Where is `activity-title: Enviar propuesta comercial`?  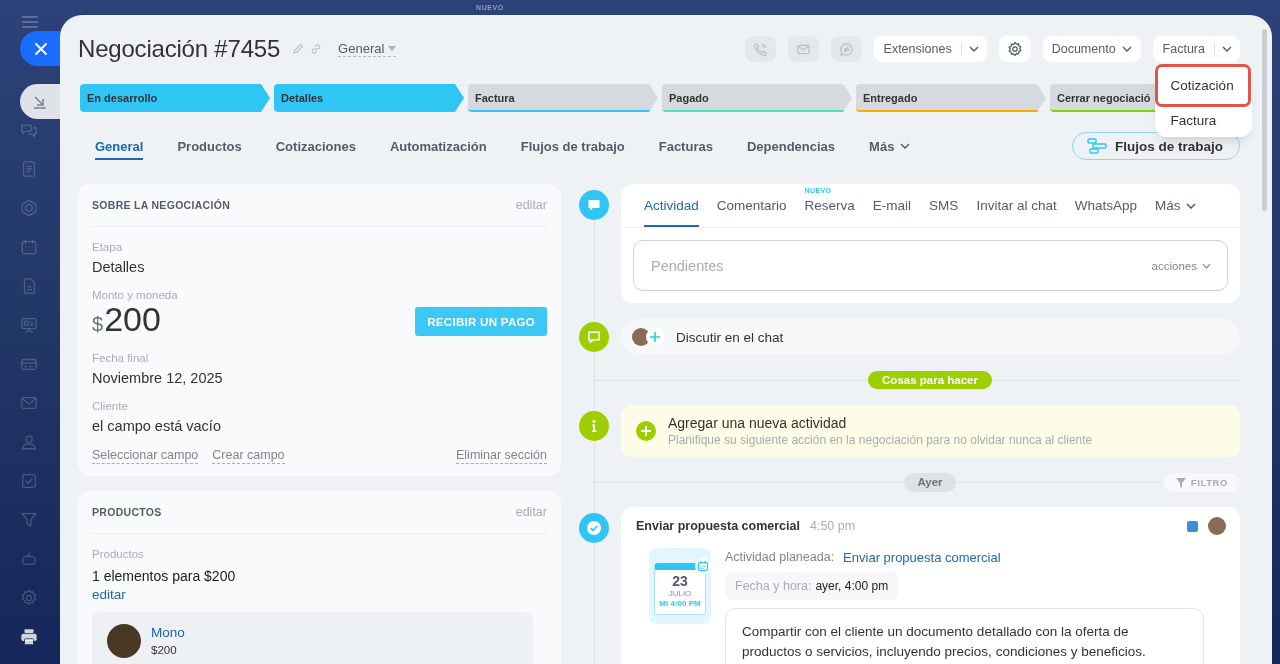
activity-title: Enviar propuesta comercial is located at coordinates (718, 526).